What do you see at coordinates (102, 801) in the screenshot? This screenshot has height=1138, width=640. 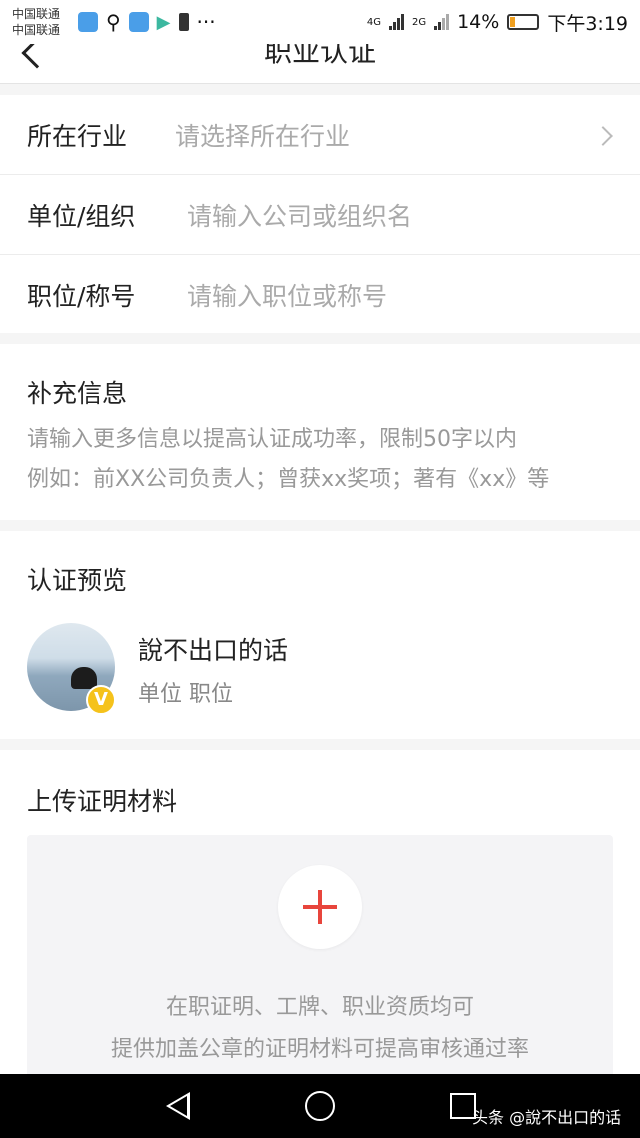 I see `upload-title: 上传证明材料` at bounding box center [102, 801].